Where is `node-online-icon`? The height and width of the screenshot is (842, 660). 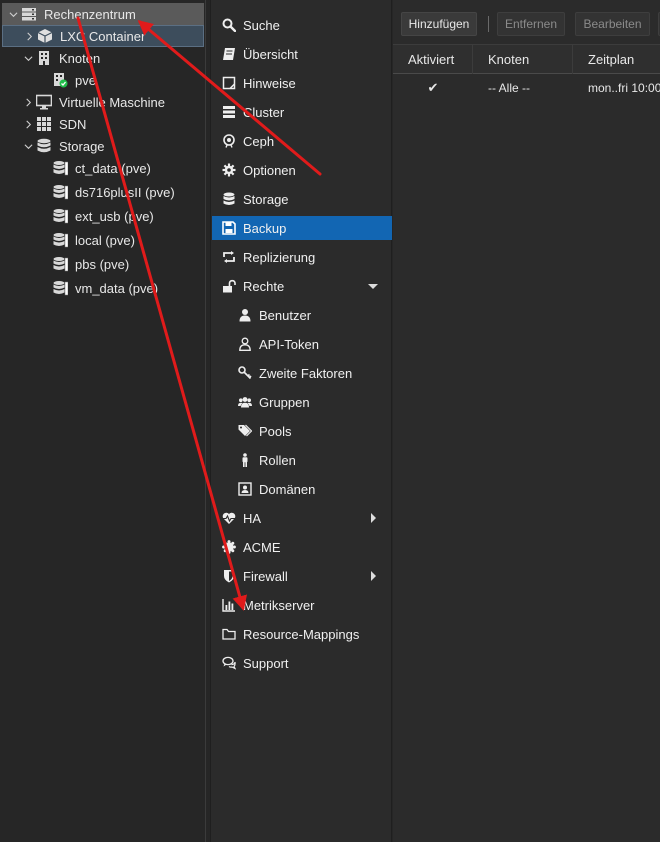 node-online-icon is located at coordinates (60, 80).